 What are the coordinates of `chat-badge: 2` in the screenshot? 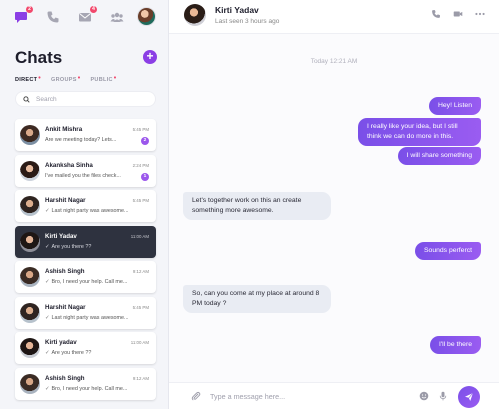 It's located at (29, 9).